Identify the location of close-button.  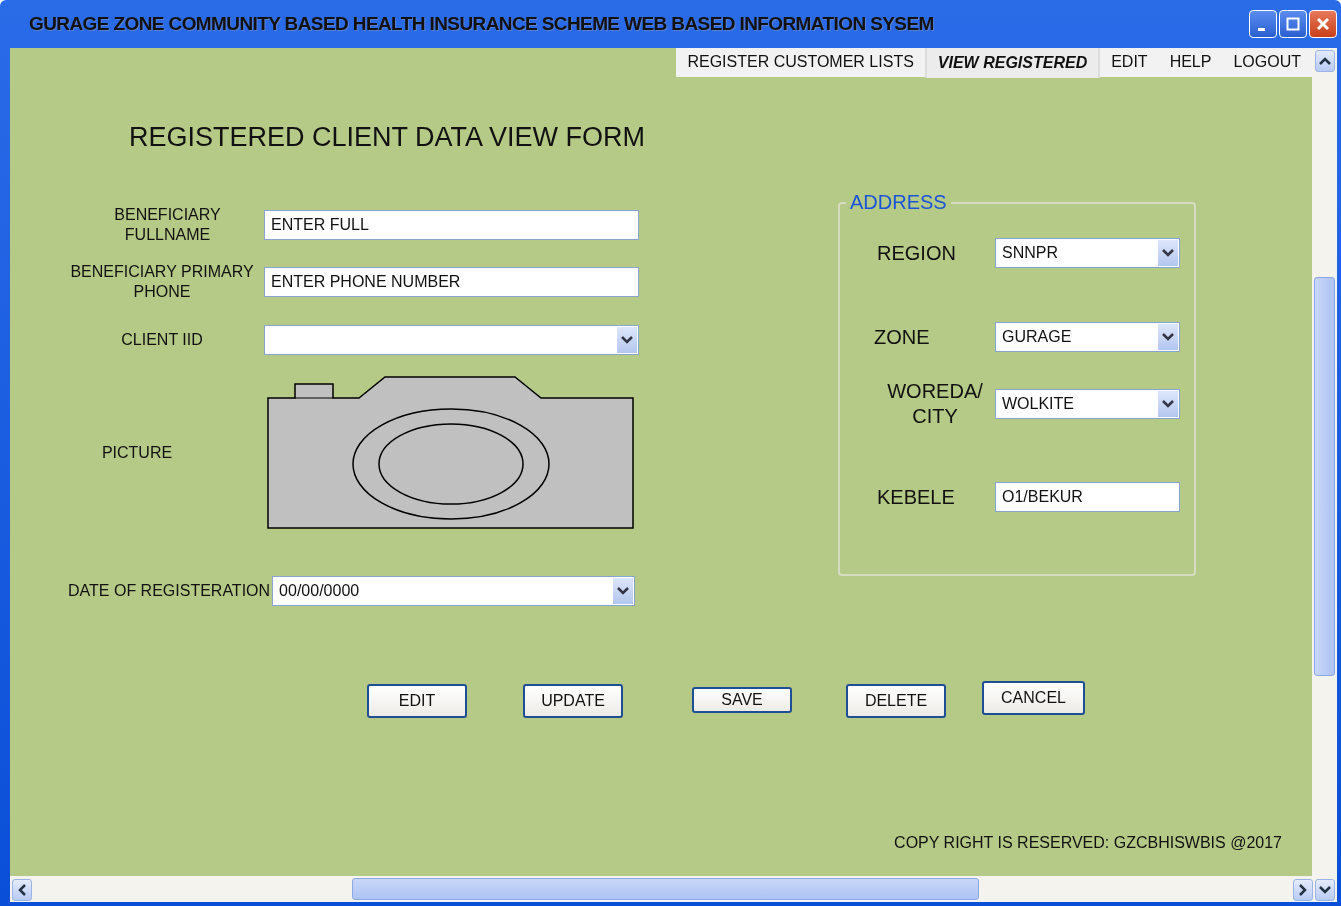
(1323, 24).